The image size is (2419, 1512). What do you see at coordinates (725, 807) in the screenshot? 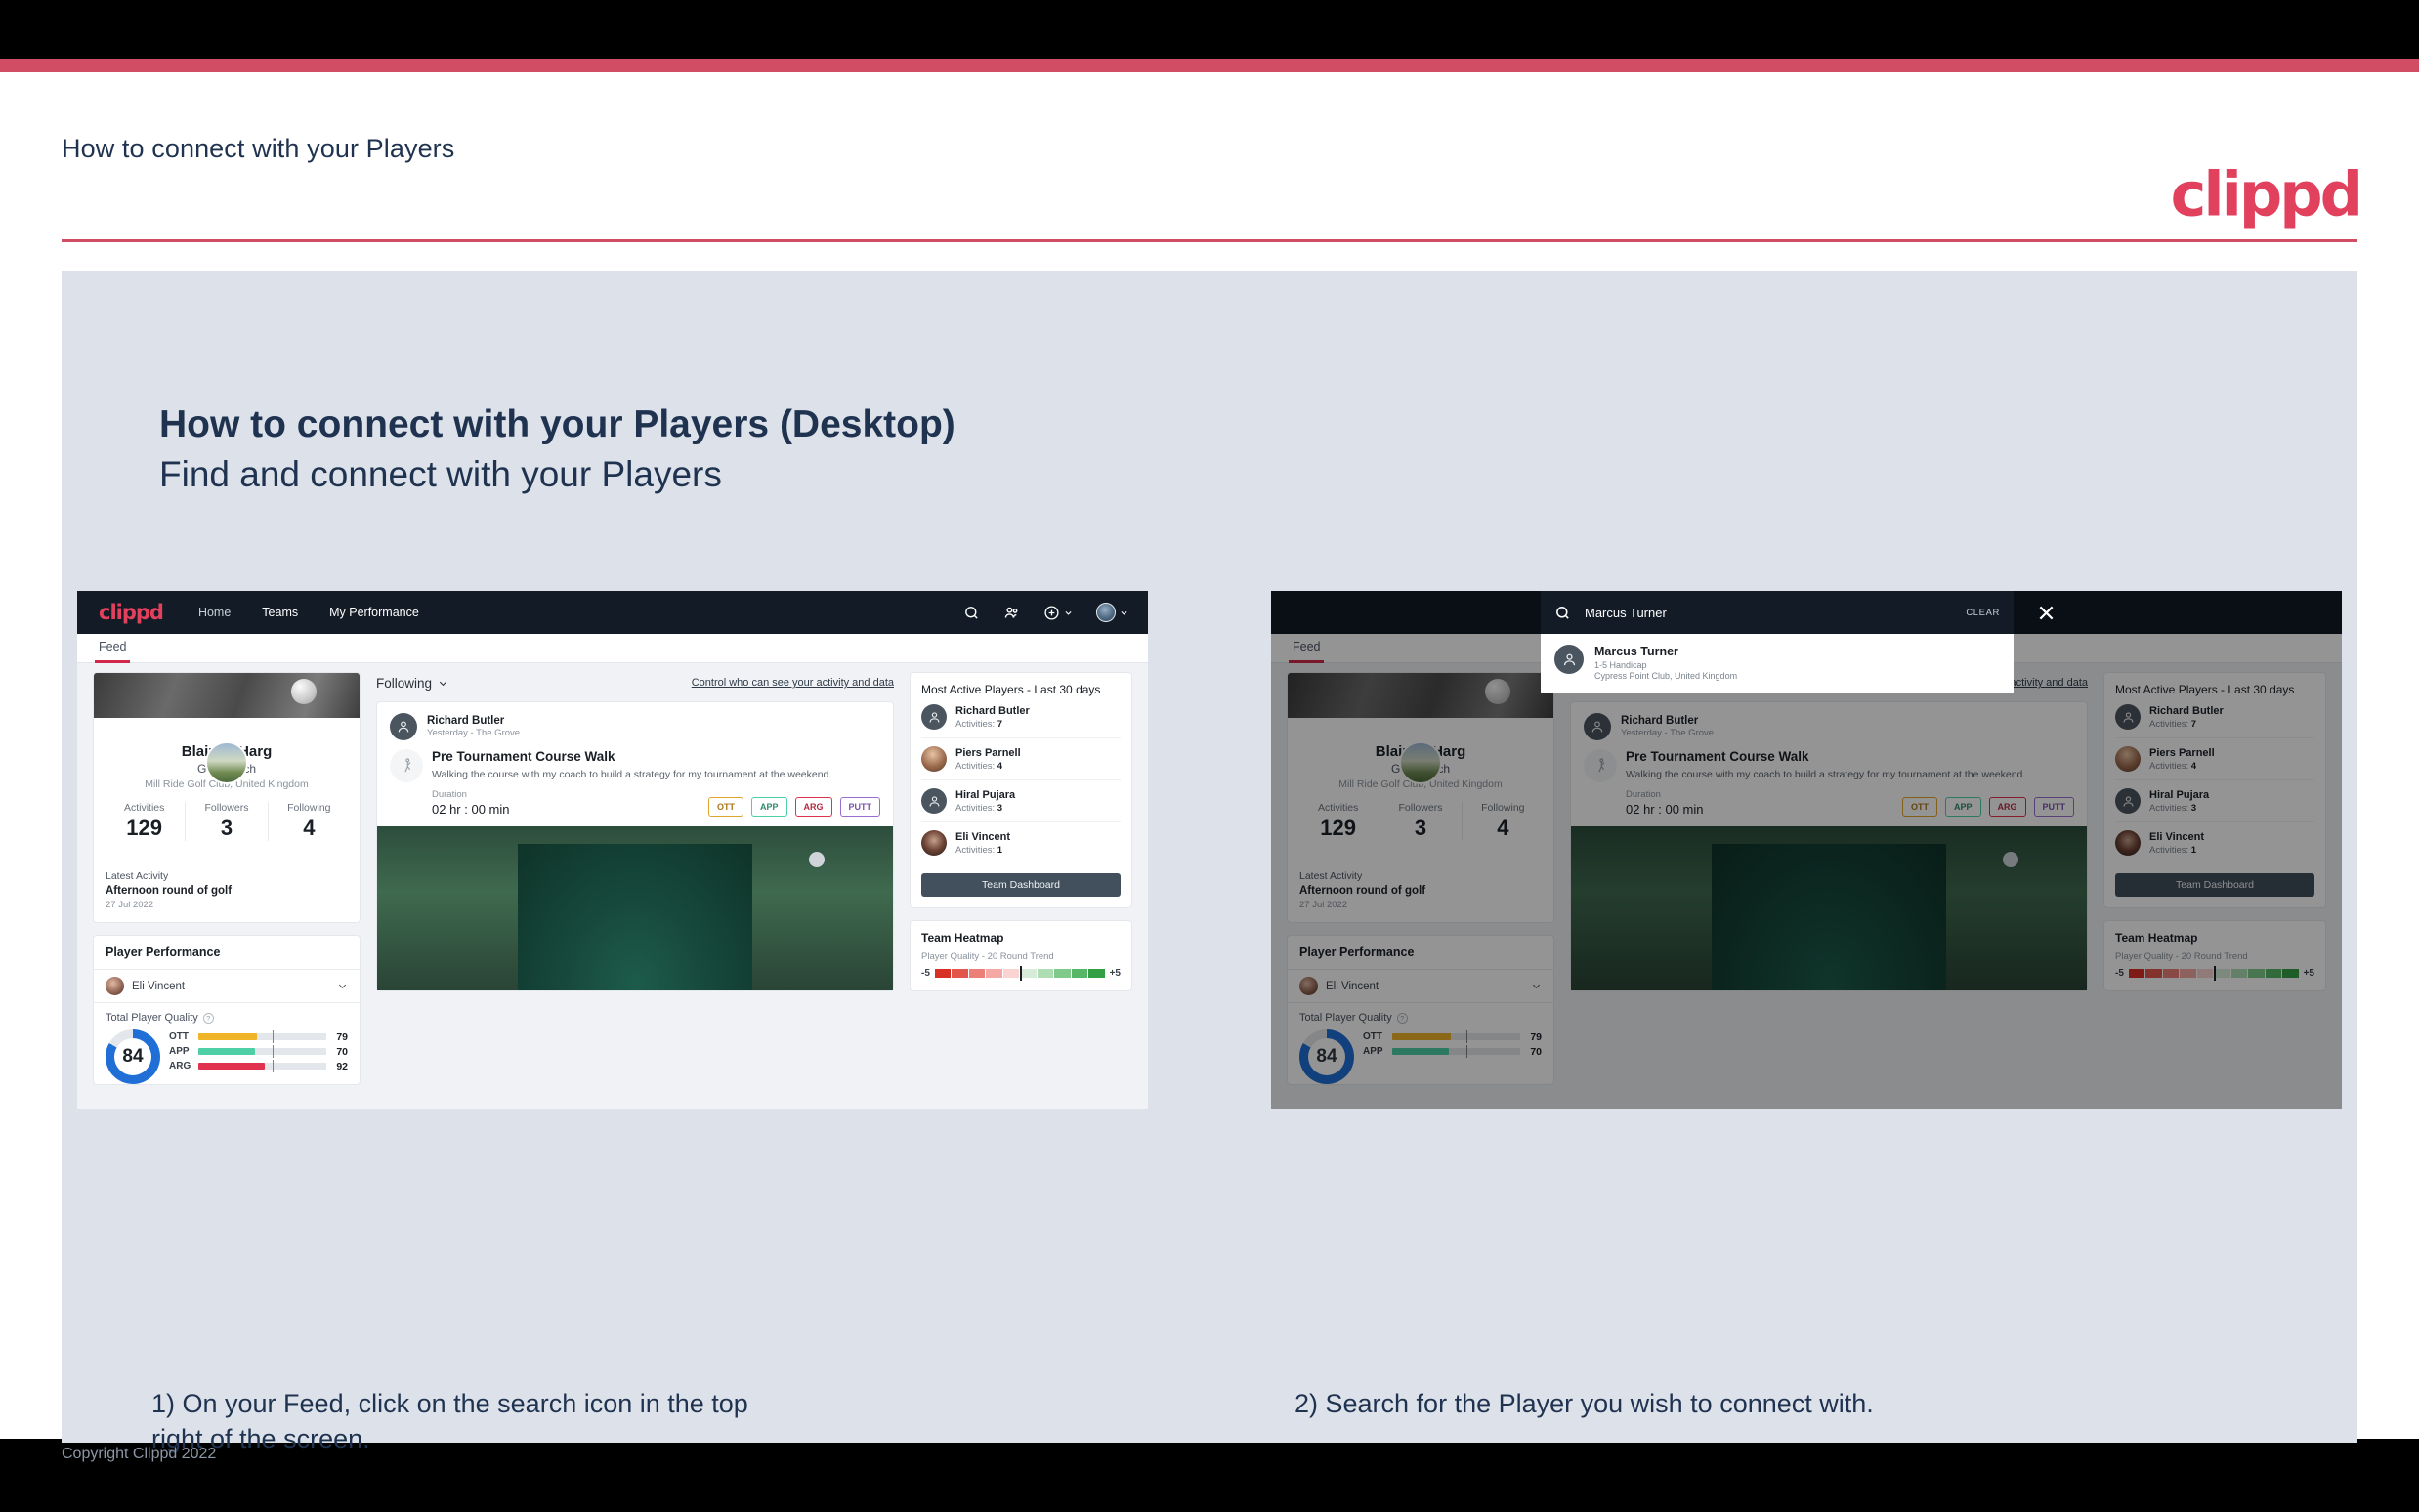
I see `chip-ott: OTT` at bounding box center [725, 807].